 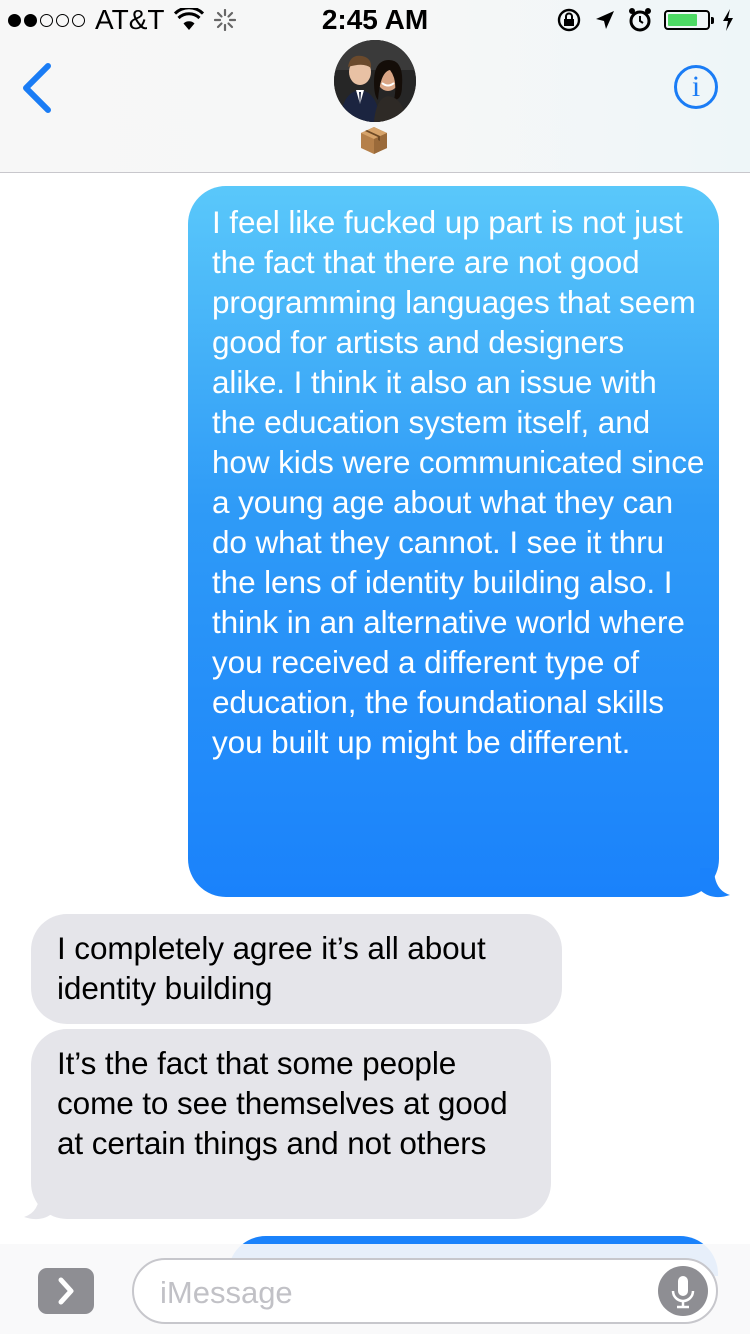 I want to click on message-input-container, so click(x=425, y=1291).